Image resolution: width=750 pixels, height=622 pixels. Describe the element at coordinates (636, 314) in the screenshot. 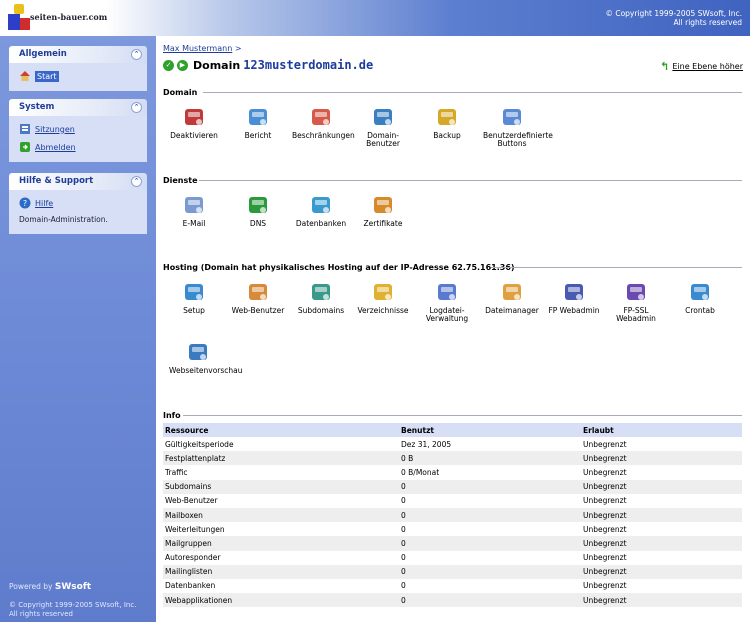

I see `button-label: FP-SSL Webadmin` at that location.